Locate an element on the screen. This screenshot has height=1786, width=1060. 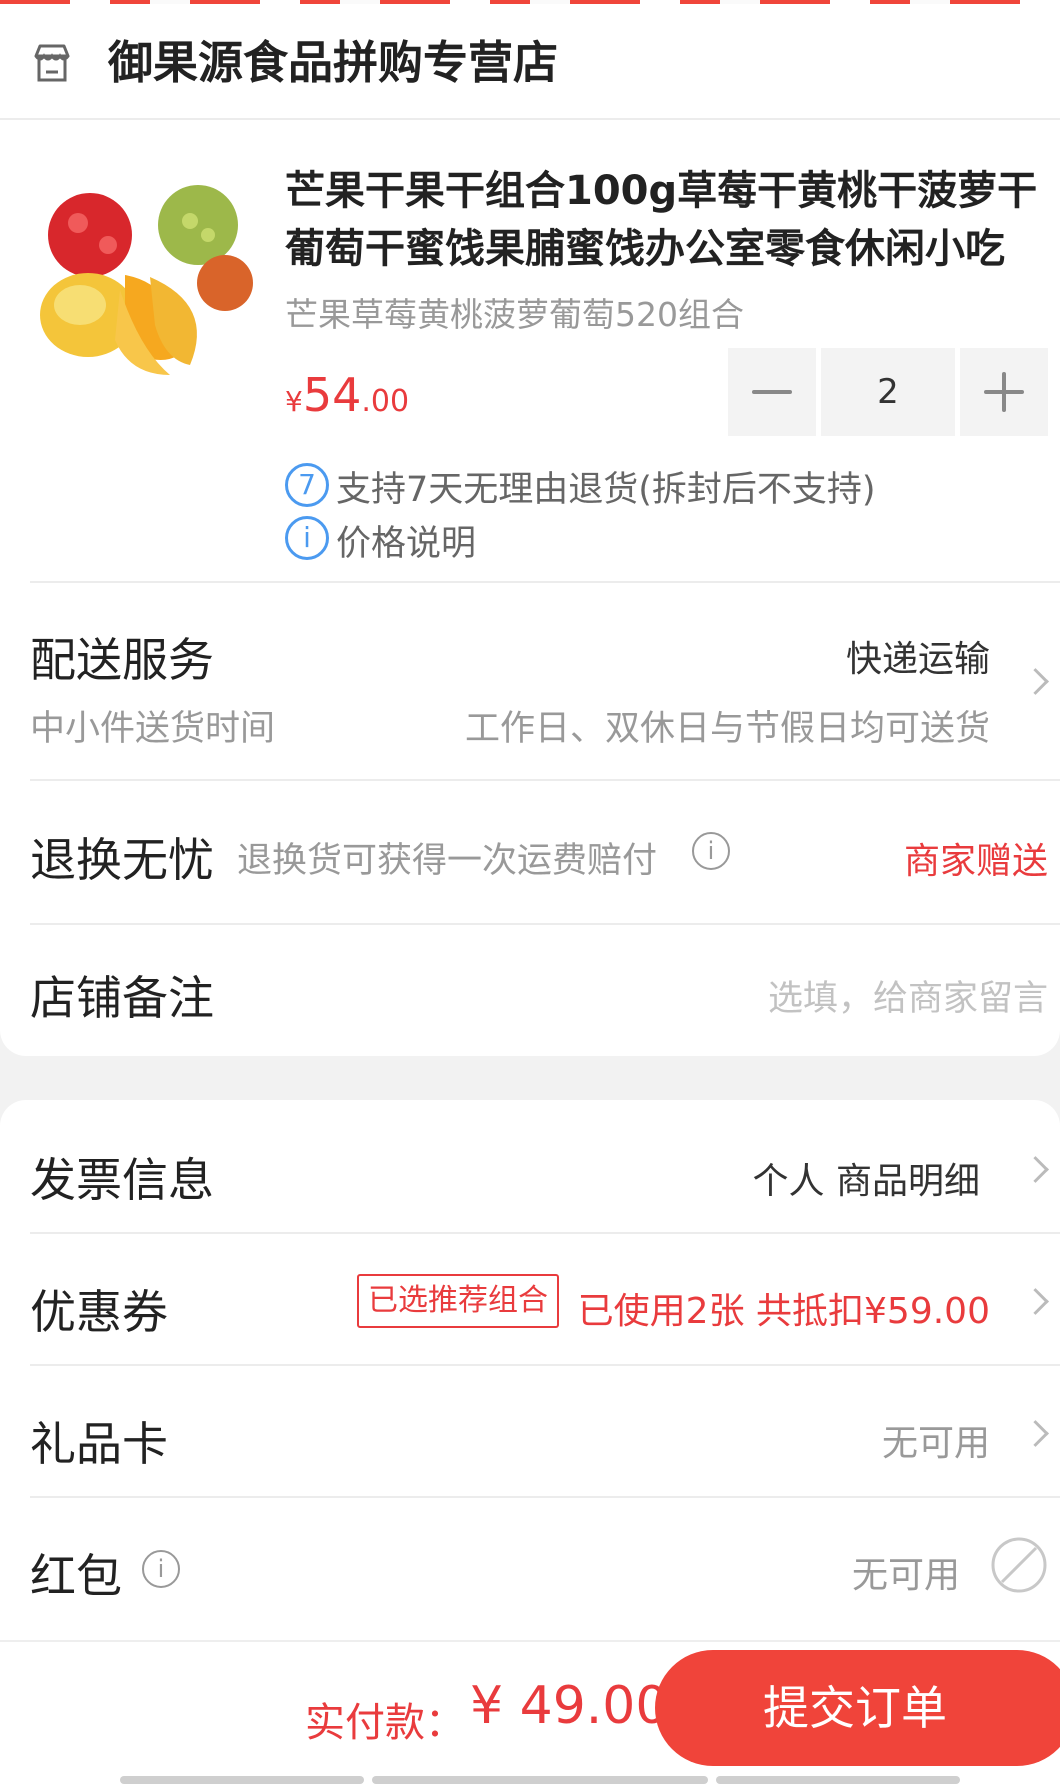
invoice-title: 发票信息 is located at coordinates (122, 1180).